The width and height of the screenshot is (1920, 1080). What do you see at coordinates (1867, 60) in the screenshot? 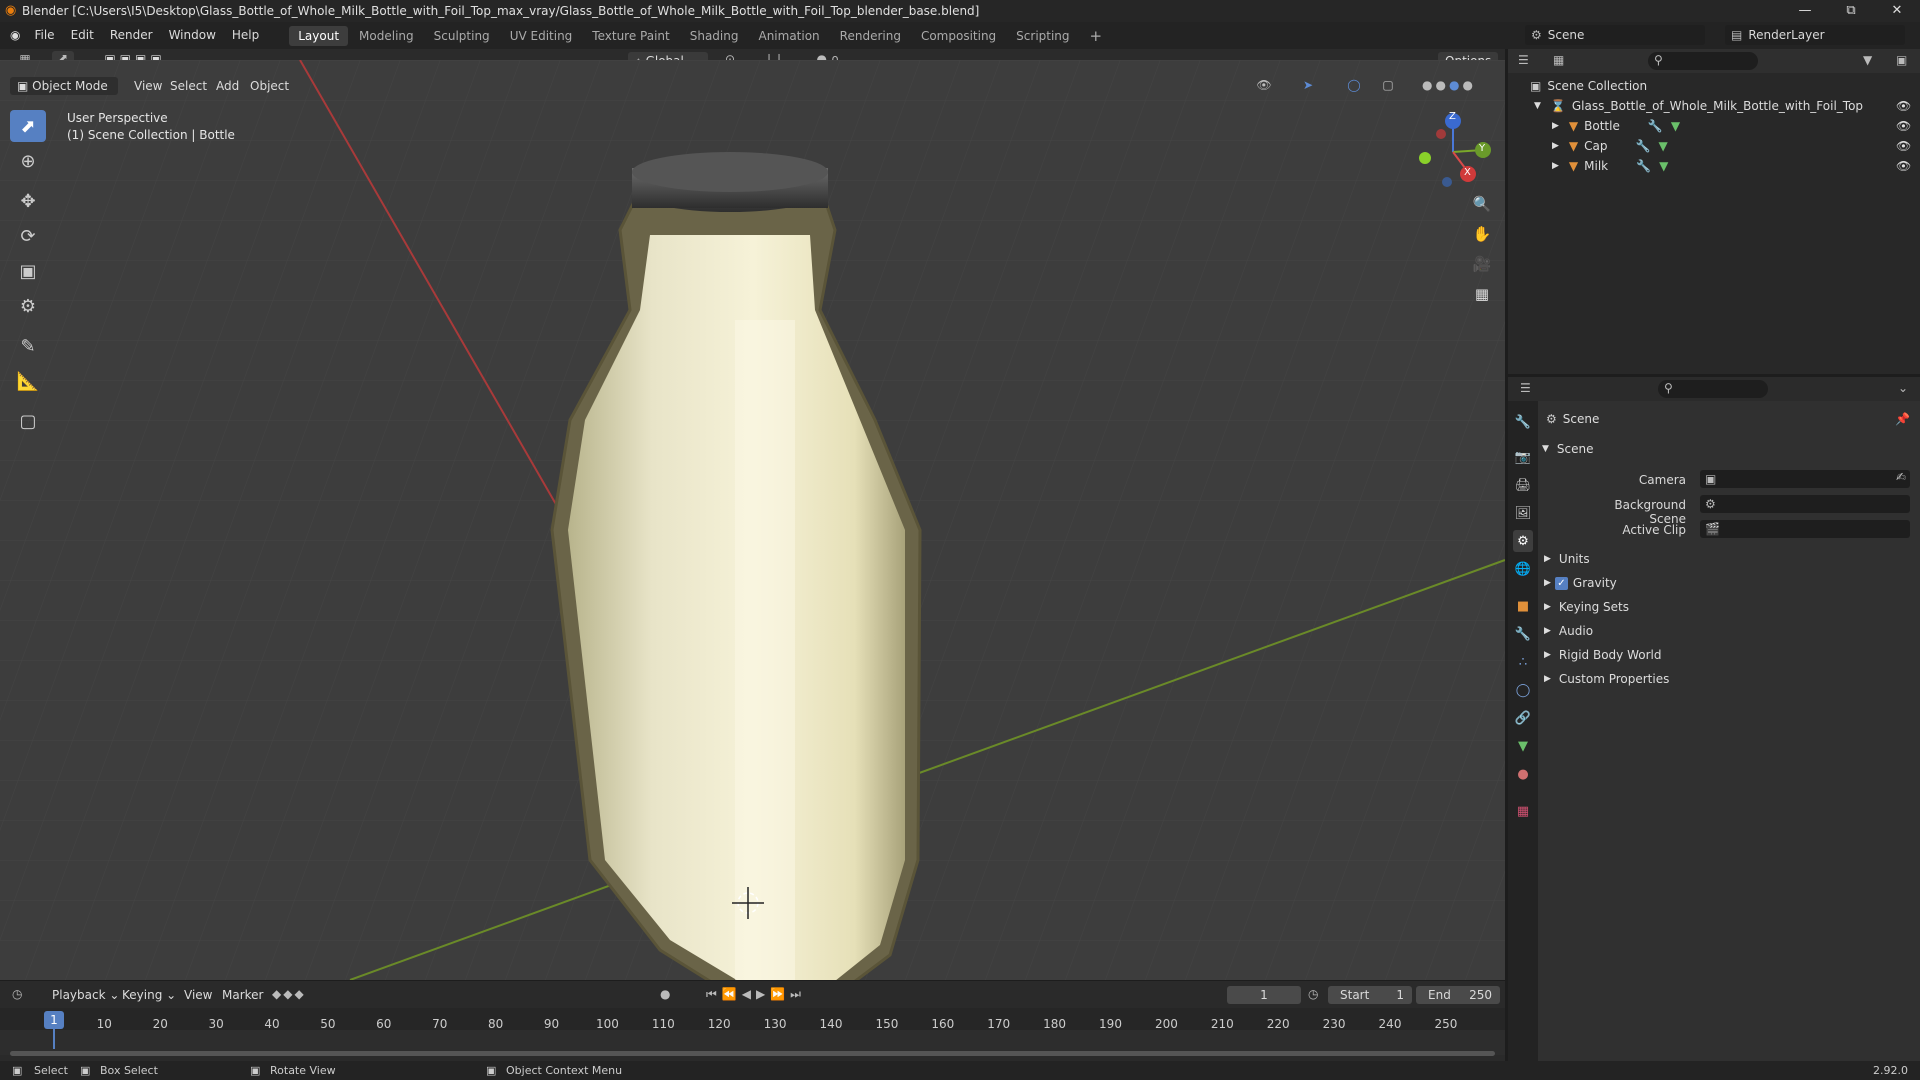
I see `filter-icon: ▼` at bounding box center [1867, 60].